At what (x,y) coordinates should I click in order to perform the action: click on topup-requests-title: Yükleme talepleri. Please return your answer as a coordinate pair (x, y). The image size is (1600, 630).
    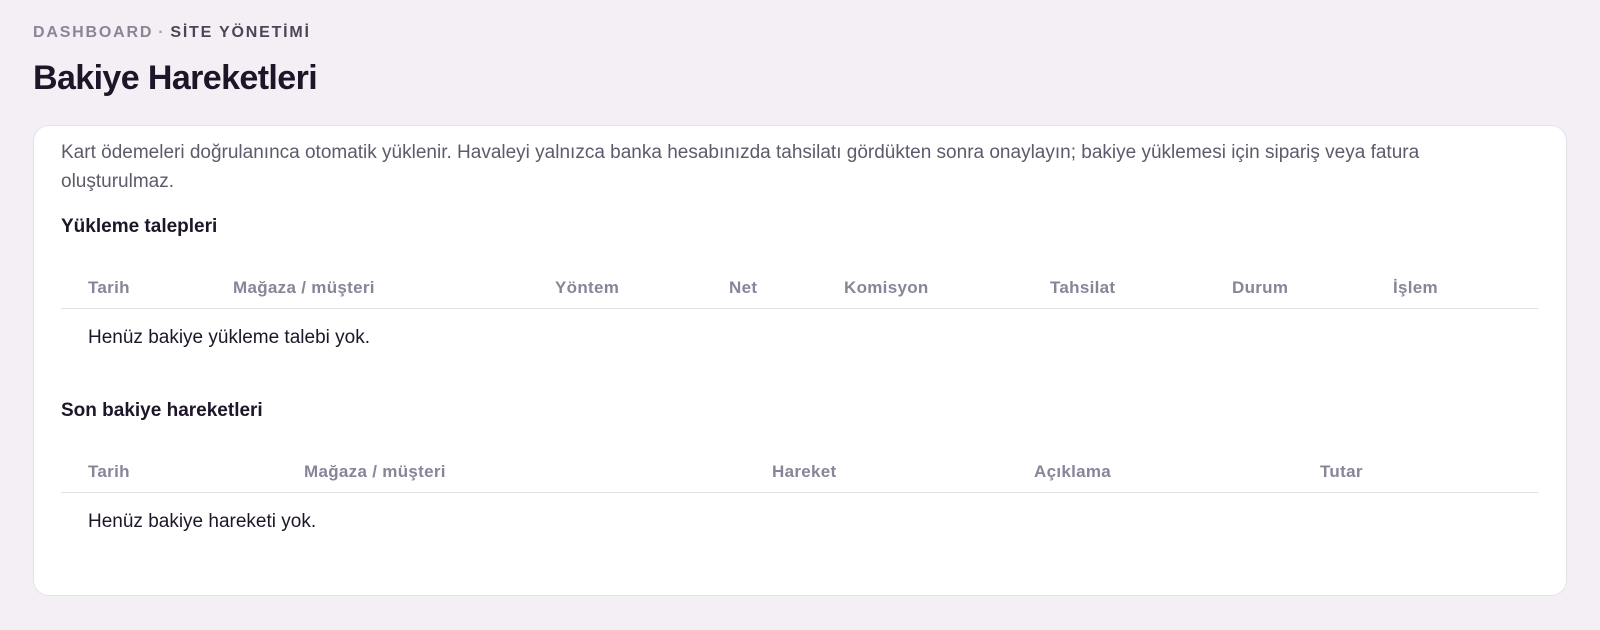
    Looking at the image, I should click on (139, 226).